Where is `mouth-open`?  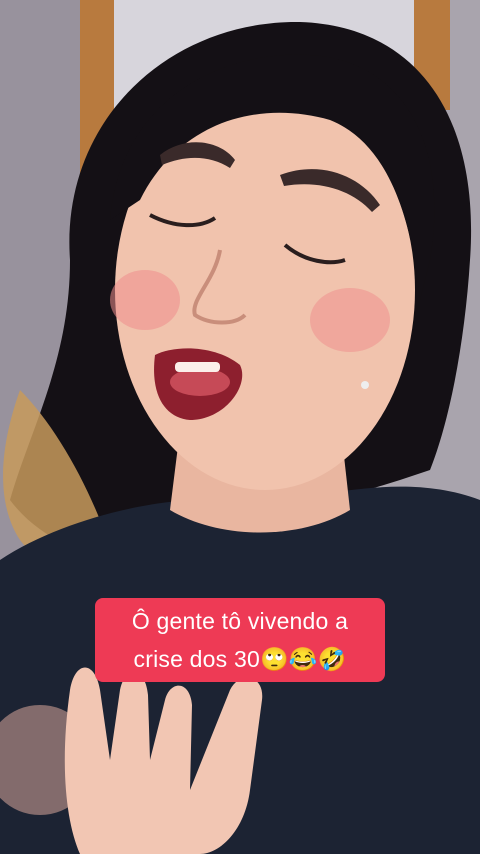 mouth-open is located at coordinates (200, 382).